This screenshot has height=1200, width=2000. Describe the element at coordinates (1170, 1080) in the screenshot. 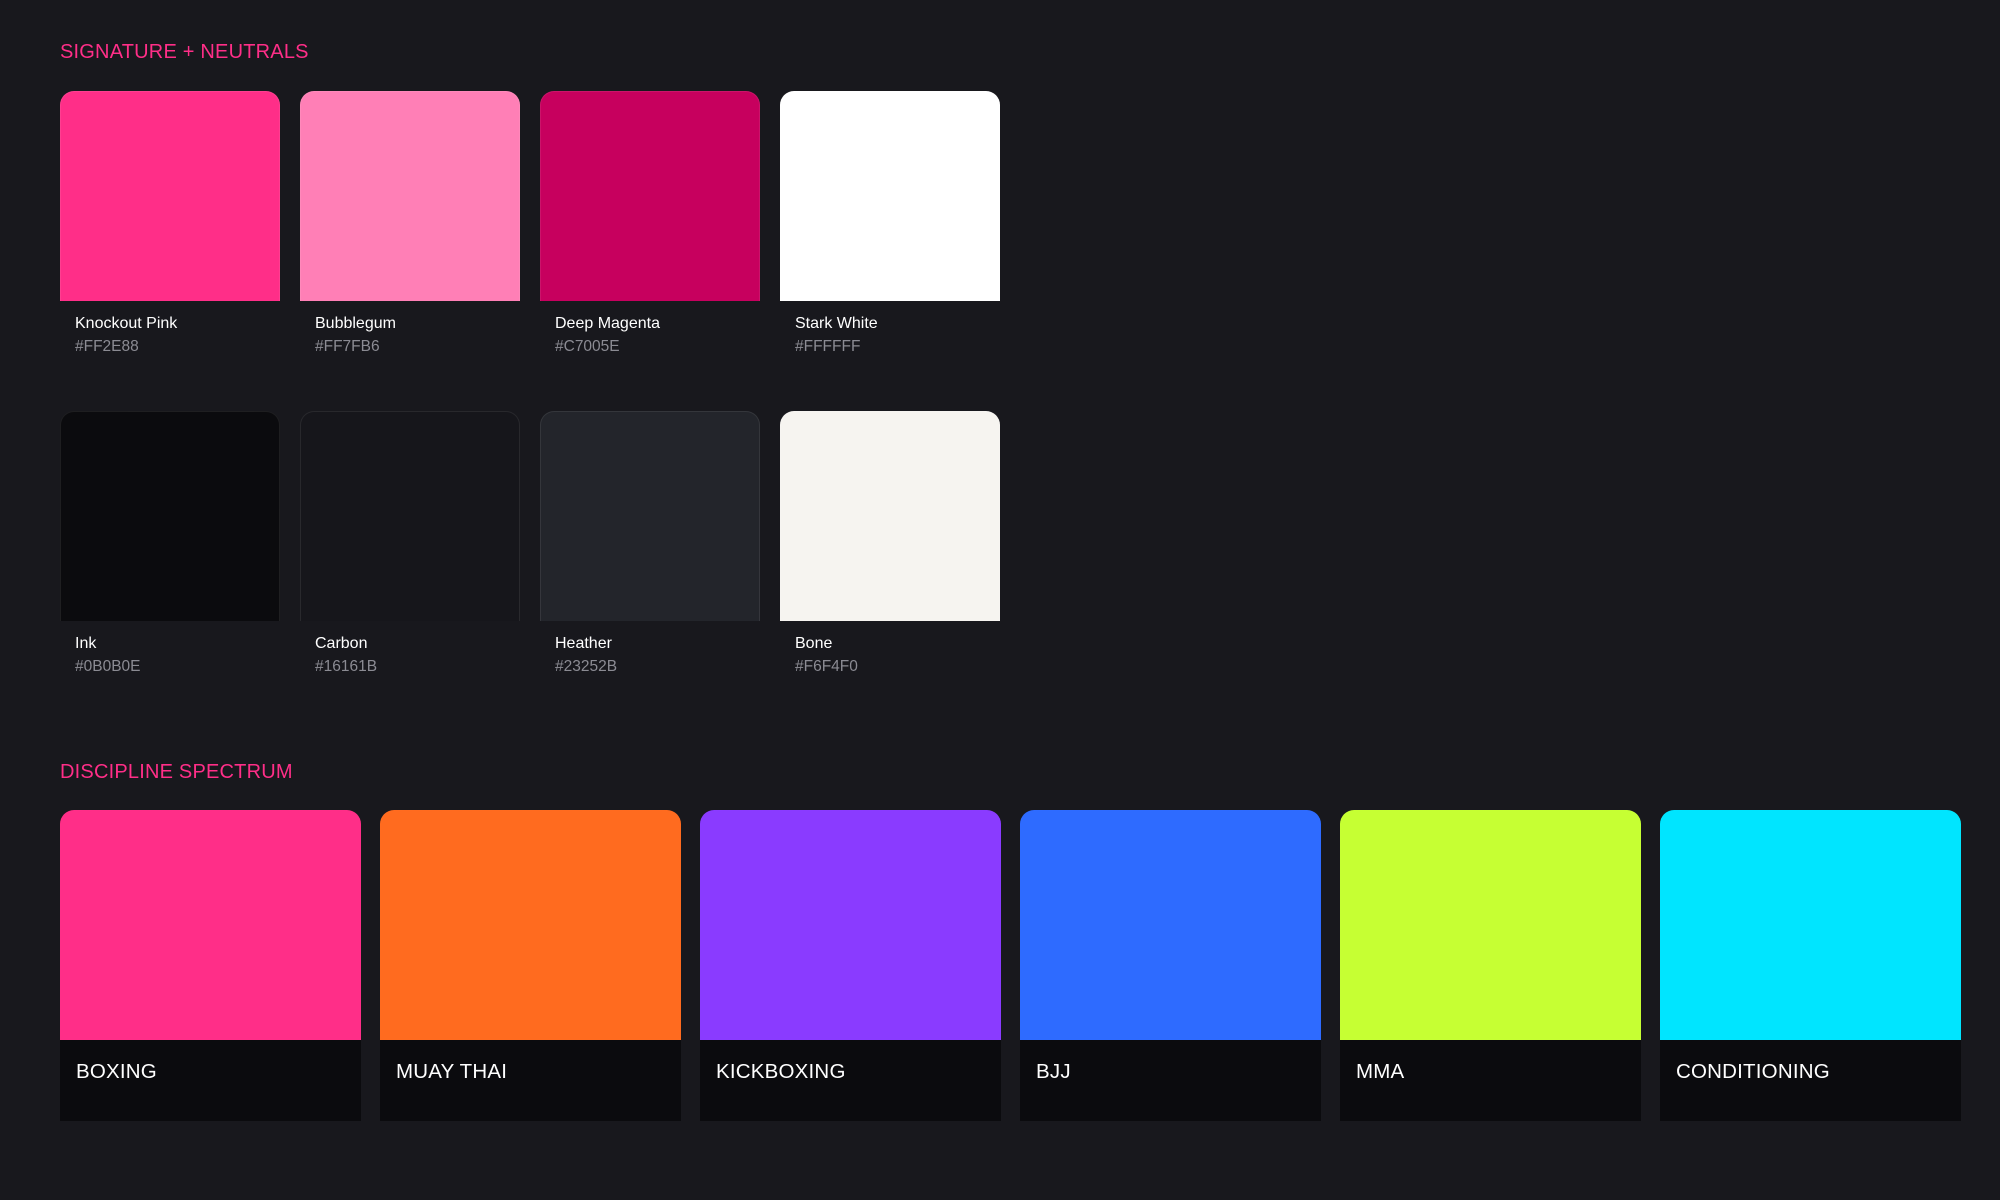

I see `discipline-label: BJJ` at that location.